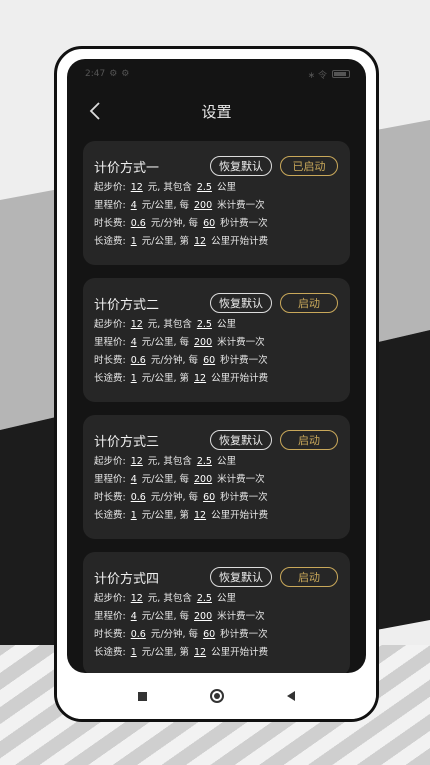 The width and height of the screenshot is (430, 765). Describe the element at coordinates (165, 205) in the screenshot. I see `row-text: 元/公里, 每` at that location.